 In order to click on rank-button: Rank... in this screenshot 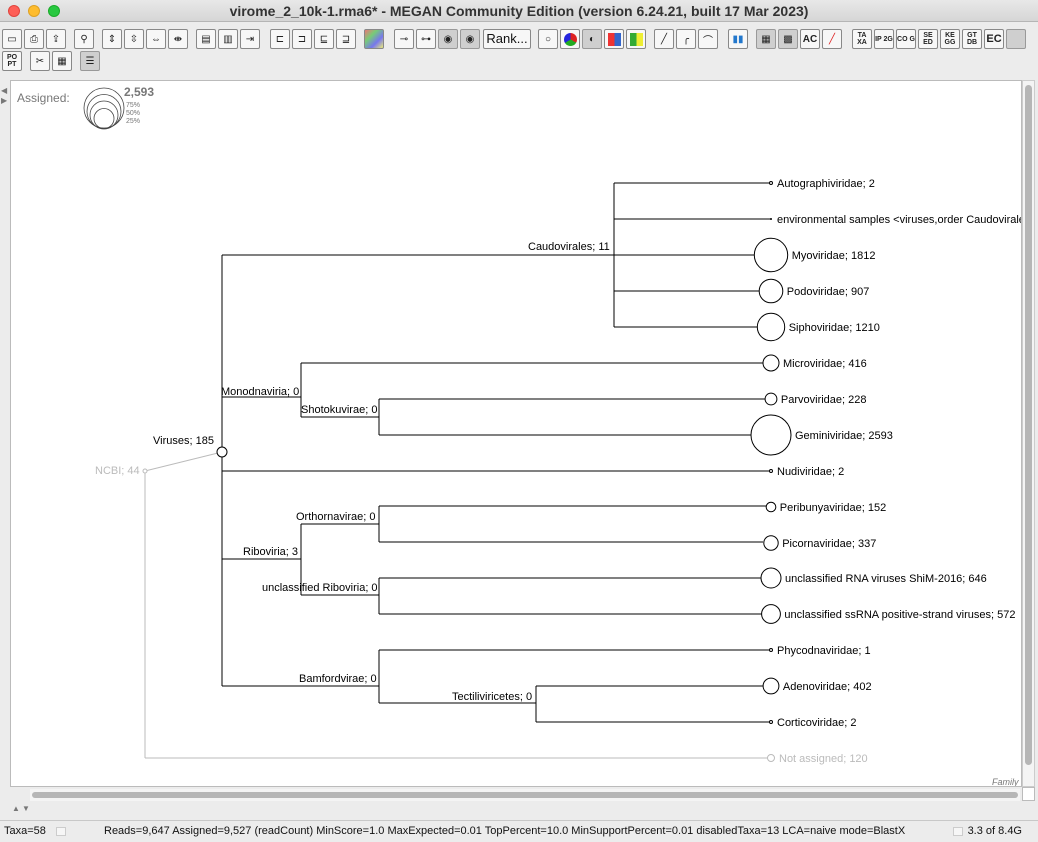, I will do `click(507, 39)`.